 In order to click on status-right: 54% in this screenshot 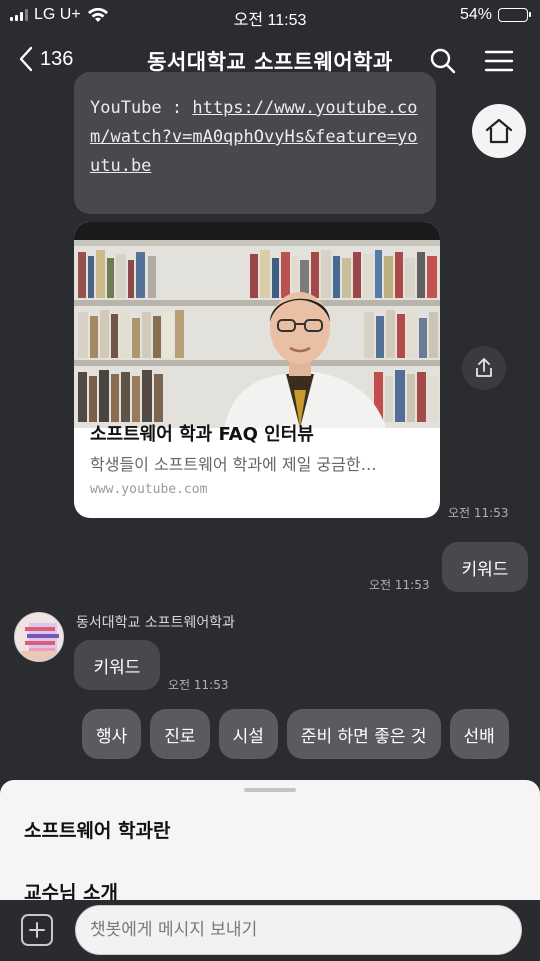, I will do `click(495, 15)`.